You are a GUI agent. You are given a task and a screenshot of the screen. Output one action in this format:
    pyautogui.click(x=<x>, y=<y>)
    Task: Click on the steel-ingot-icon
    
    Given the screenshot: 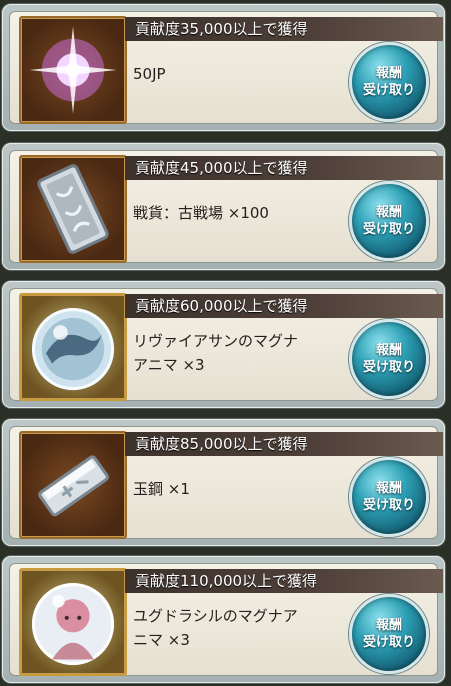 What is the action you would take?
    pyautogui.click(x=73, y=485)
    